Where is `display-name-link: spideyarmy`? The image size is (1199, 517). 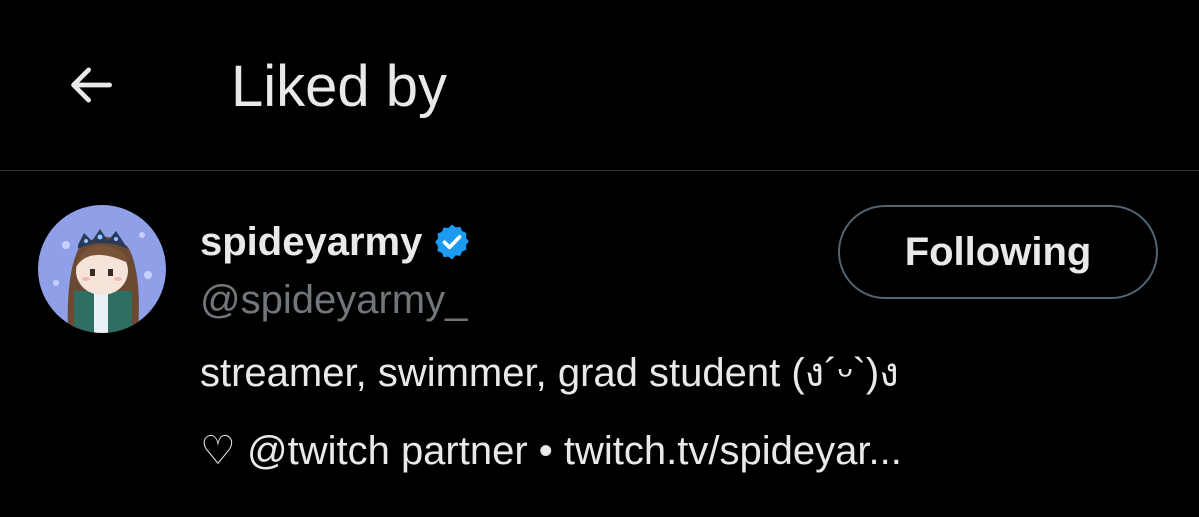 display-name-link: spideyarmy is located at coordinates (336, 242).